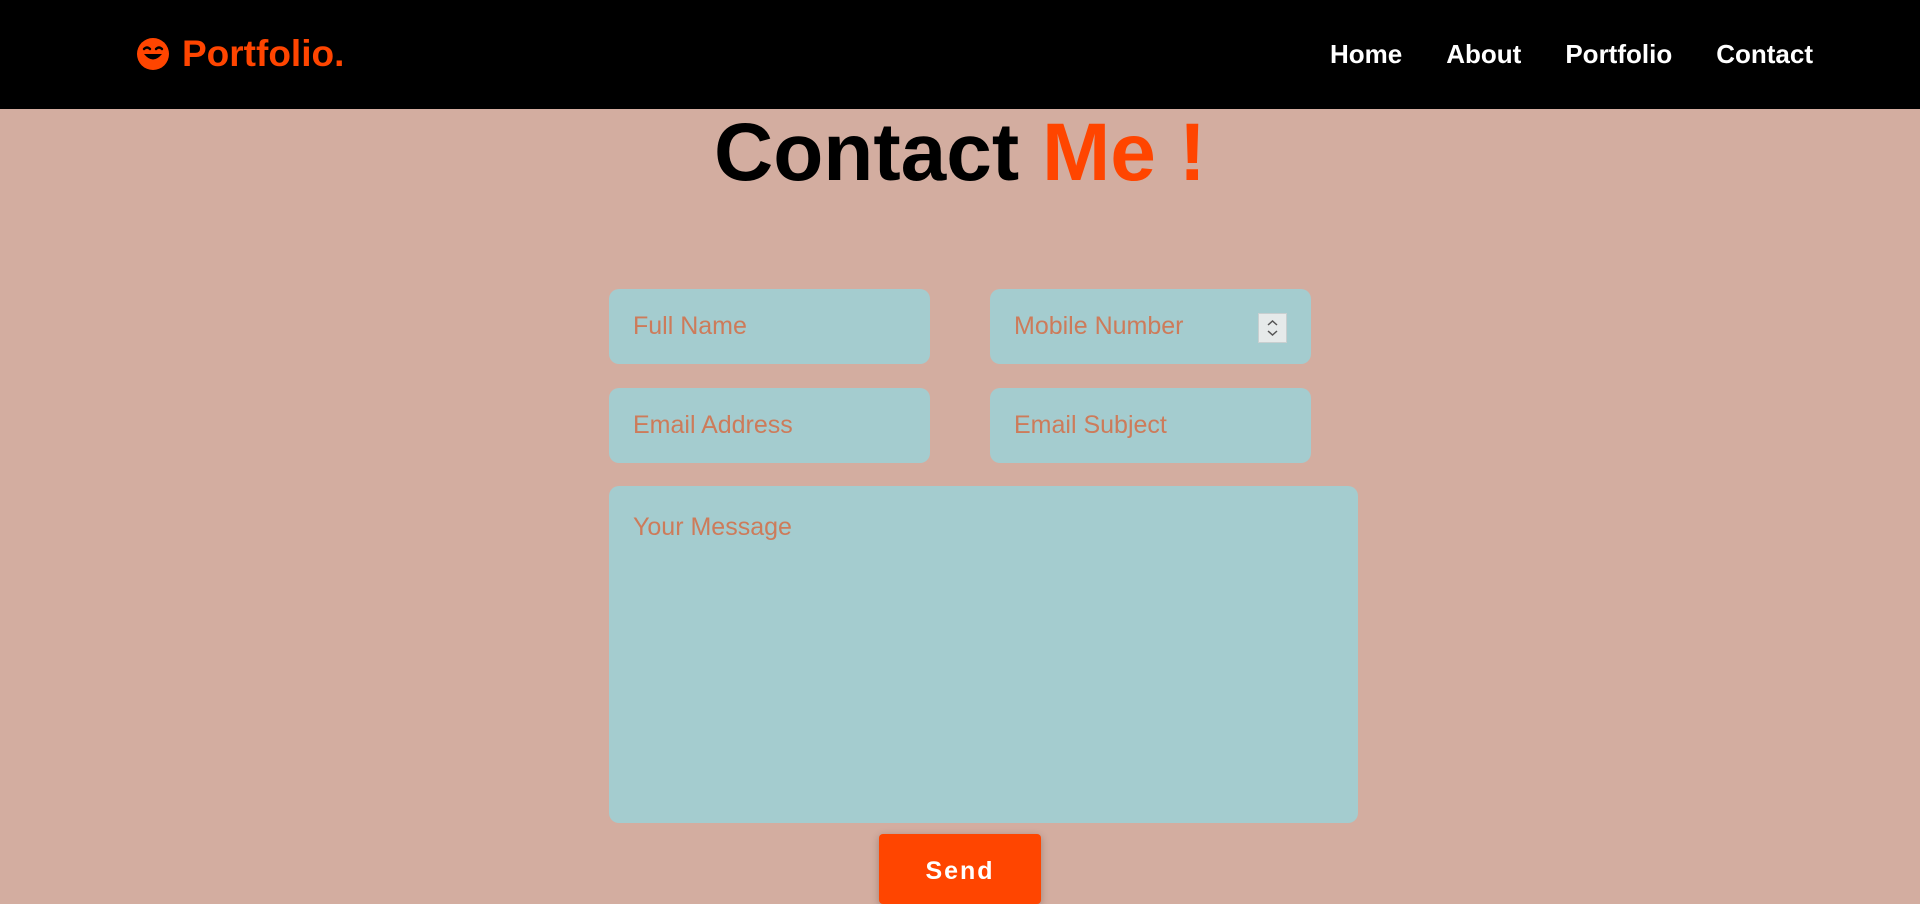 The height and width of the screenshot is (904, 1920). I want to click on chevron-up-down-icon, so click(1272, 328).